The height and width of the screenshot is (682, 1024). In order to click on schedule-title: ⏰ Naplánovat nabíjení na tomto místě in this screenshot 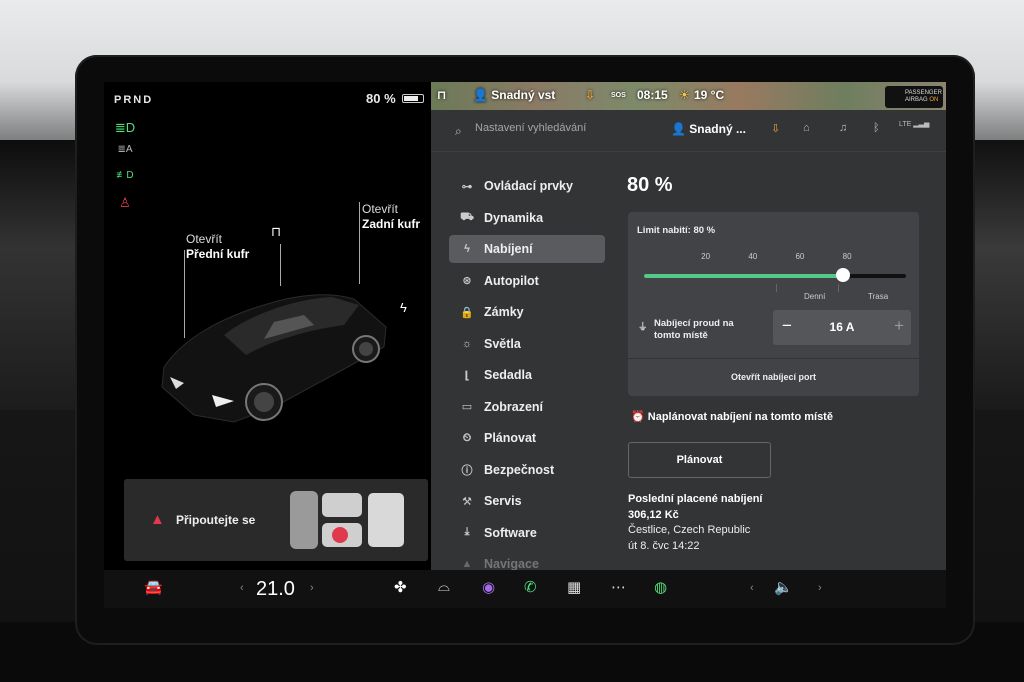, I will do `click(732, 416)`.